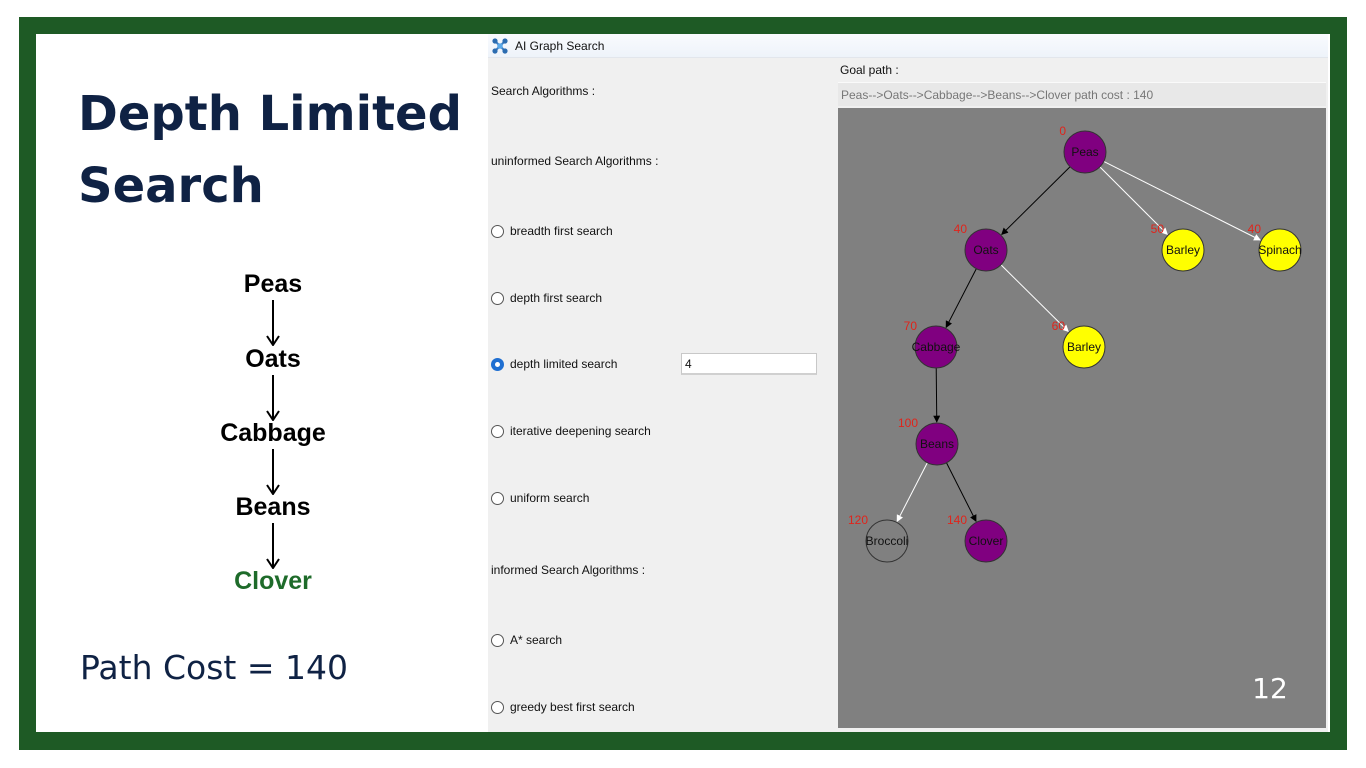 This screenshot has width=1366, height=768. I want to click on slide-title-line1: Depth Limited, so click(270, 114).